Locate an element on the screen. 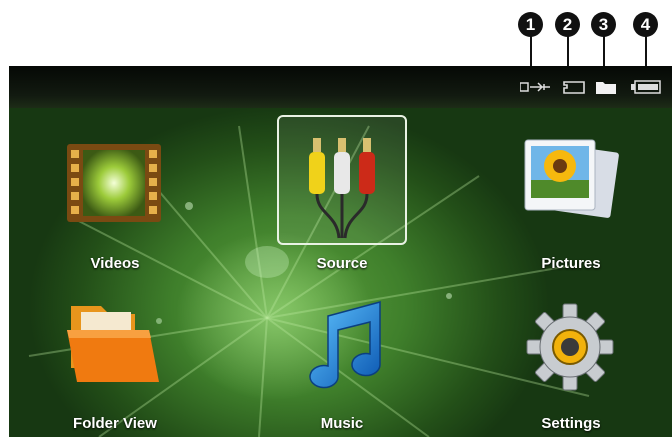 The image size is (672, 437). film-strip-icon is located at coordinates (114, 183).